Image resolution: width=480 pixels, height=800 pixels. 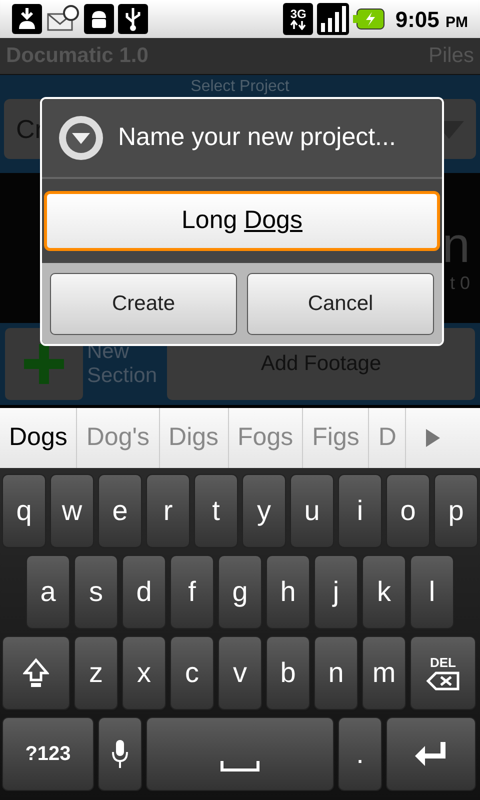 What do you see at coordinates (38, 438) in the screenshot?
I see `suggestion: Dogs` at bounding box center [38, 438].